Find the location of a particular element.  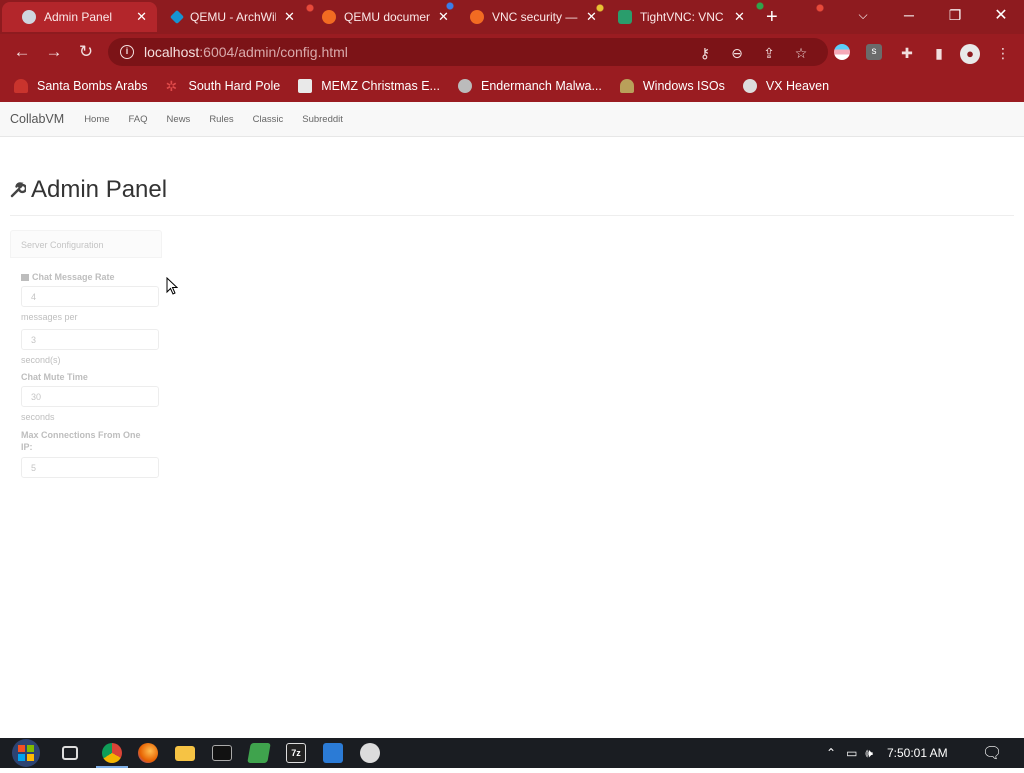

chat-rate-seconds-input: 3 is located at coordinates (90, 339).